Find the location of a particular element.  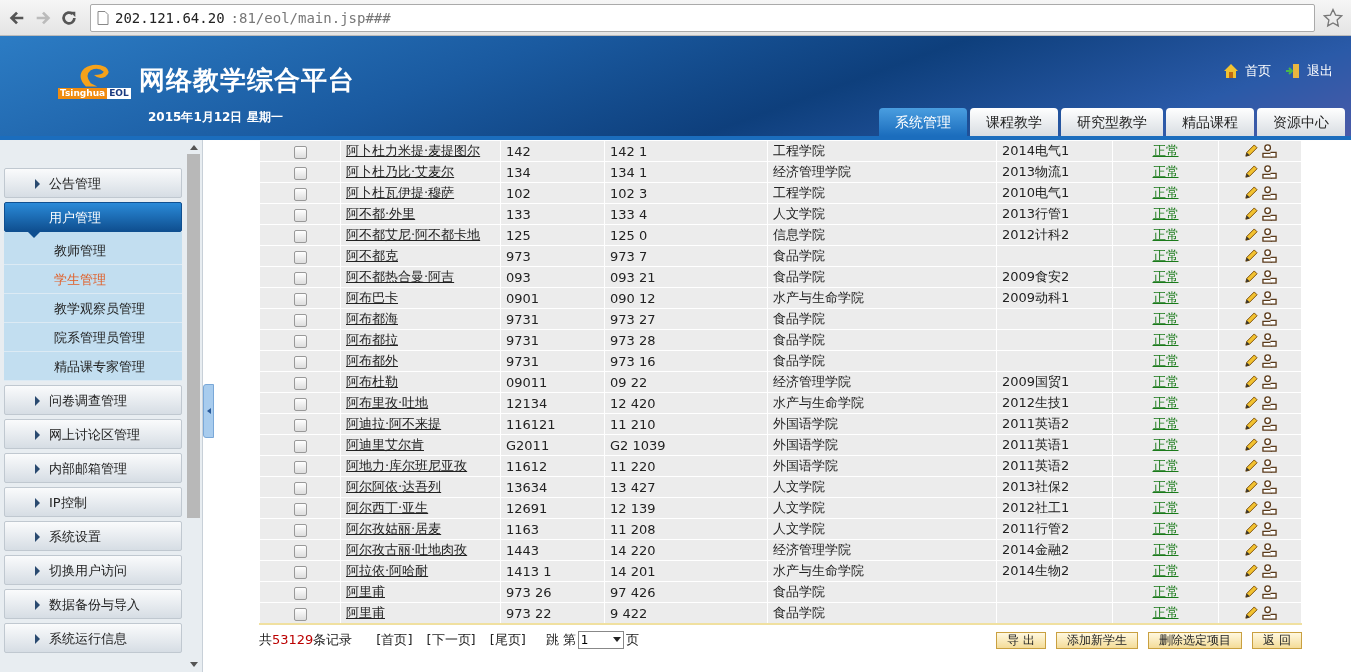

submenu-item: 院系管理员管理 is located at coordinates (93, 337).